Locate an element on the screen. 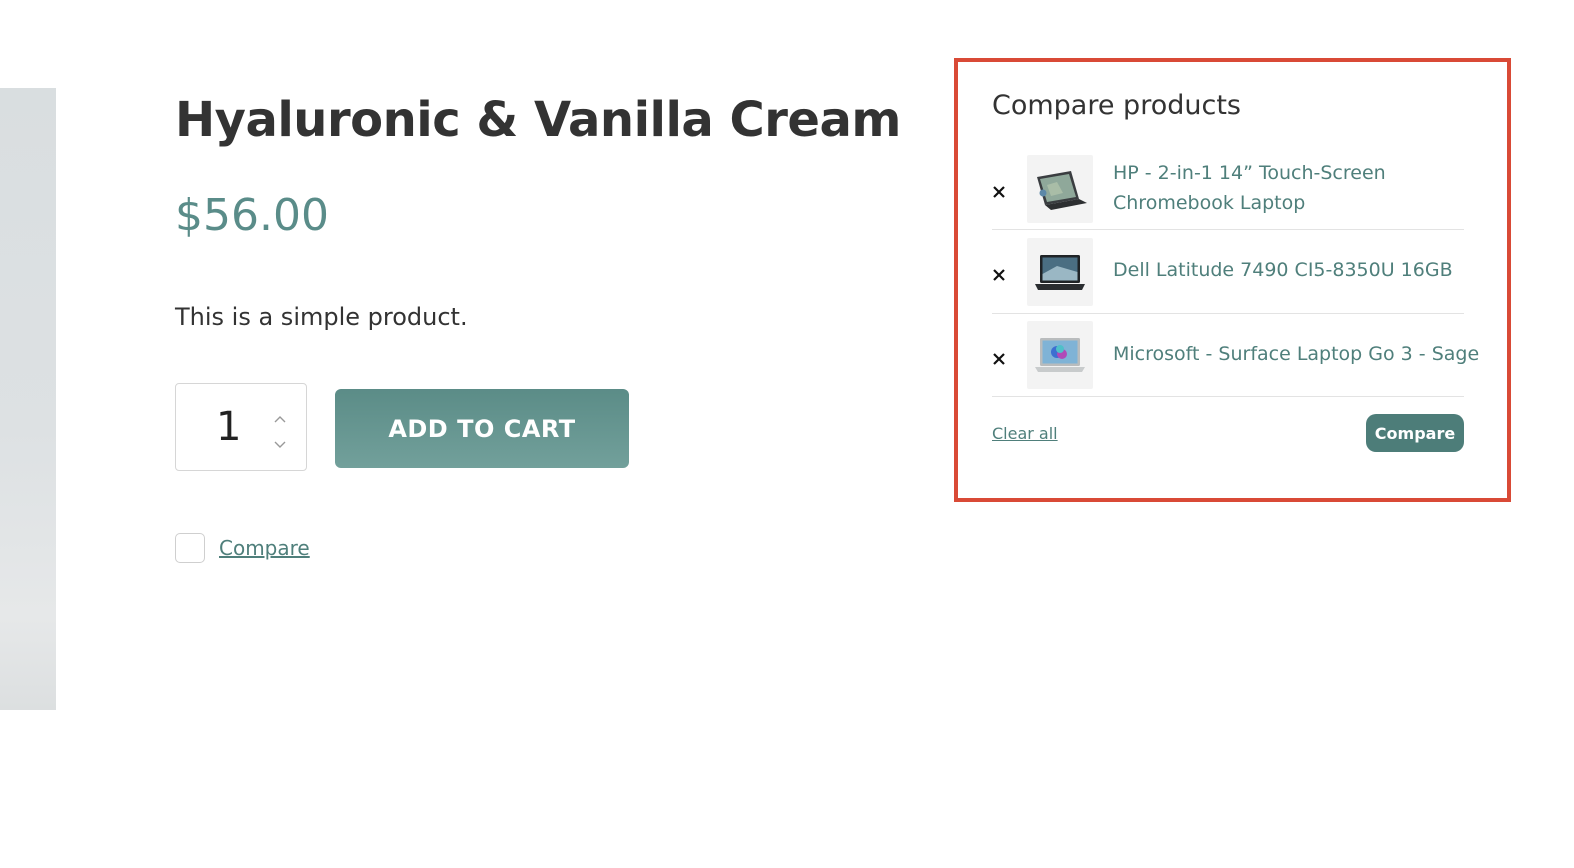 This screenshot has height=868, width=1574. compare-button: Compare is located at coordinates (1415, 433).